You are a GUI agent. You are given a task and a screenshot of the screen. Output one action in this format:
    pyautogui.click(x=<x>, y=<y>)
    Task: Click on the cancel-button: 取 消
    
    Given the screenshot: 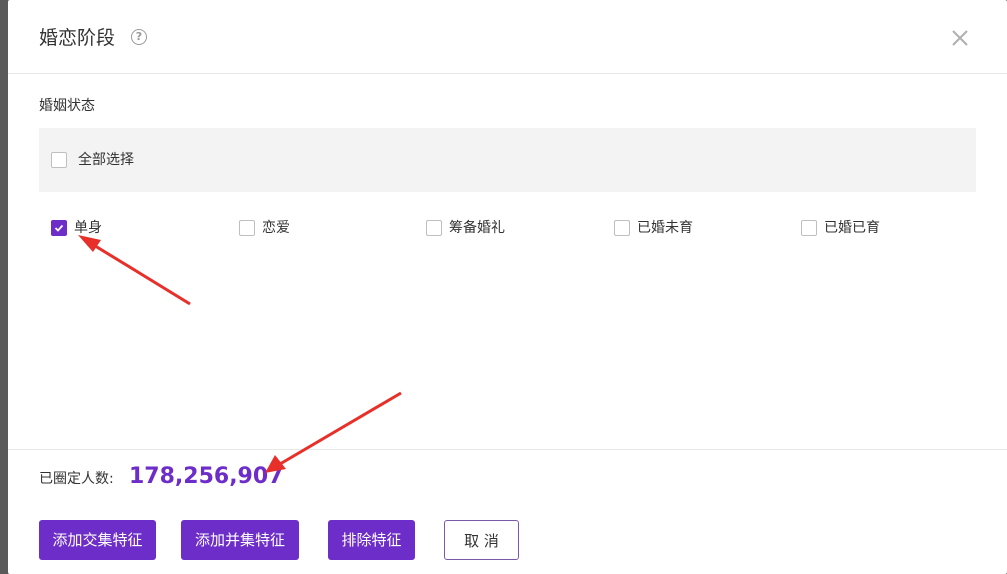 What is the action you would take?
    pyautogui.click(x=481, y=540)
    